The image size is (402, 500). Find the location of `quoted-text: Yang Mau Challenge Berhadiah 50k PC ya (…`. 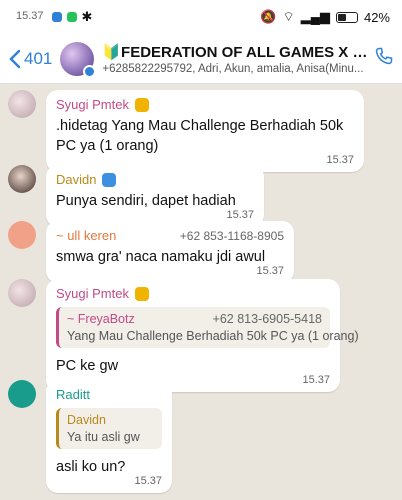

quoted-text: Yang Mau Challenge Berhadiah 50k PC ya (… is located at coordinates (213, 336).